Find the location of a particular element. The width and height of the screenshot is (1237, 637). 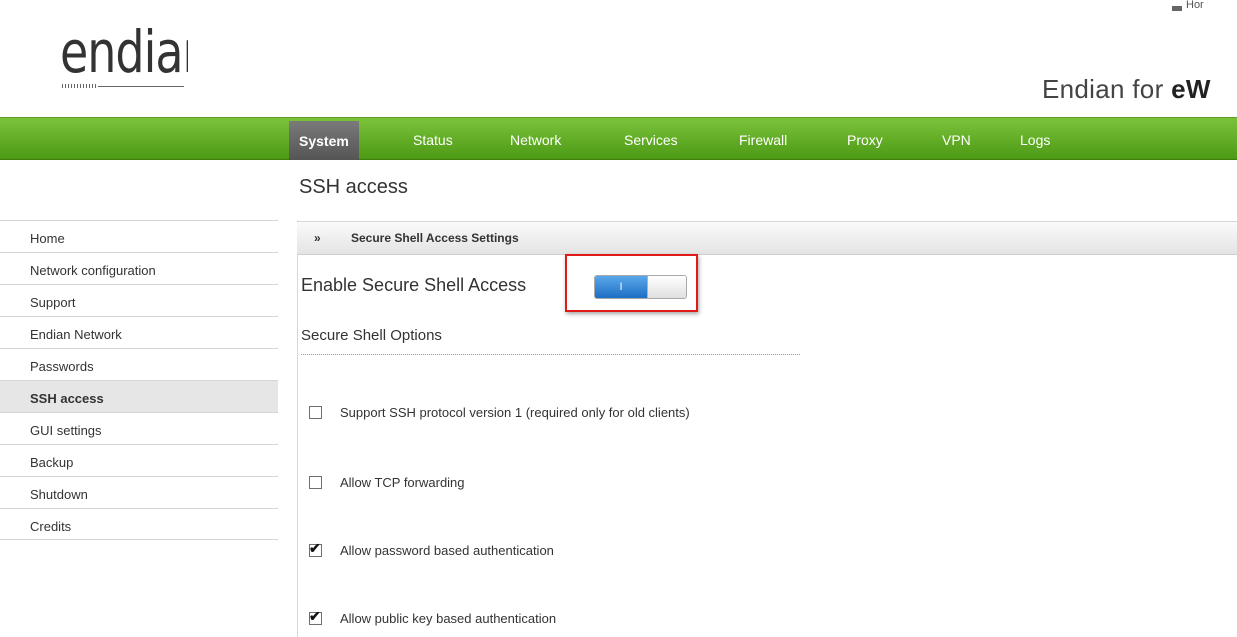

endian-logo: endian is located at coordinates (135, 55).